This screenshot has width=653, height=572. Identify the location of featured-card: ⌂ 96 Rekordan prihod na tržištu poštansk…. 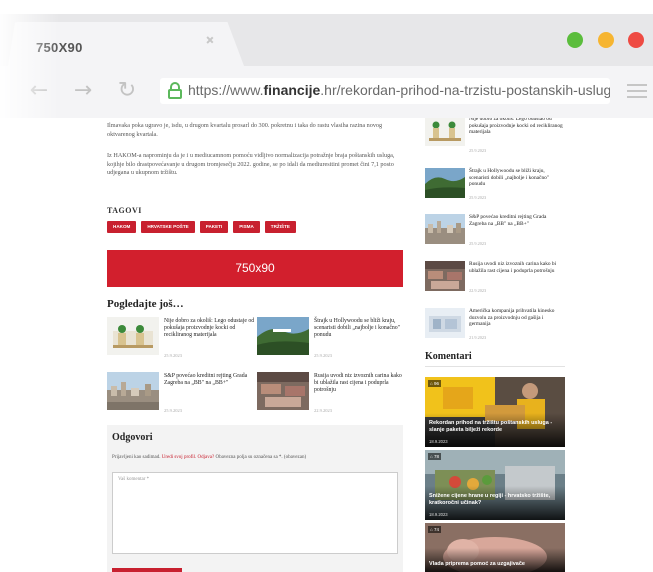
(495, 412).